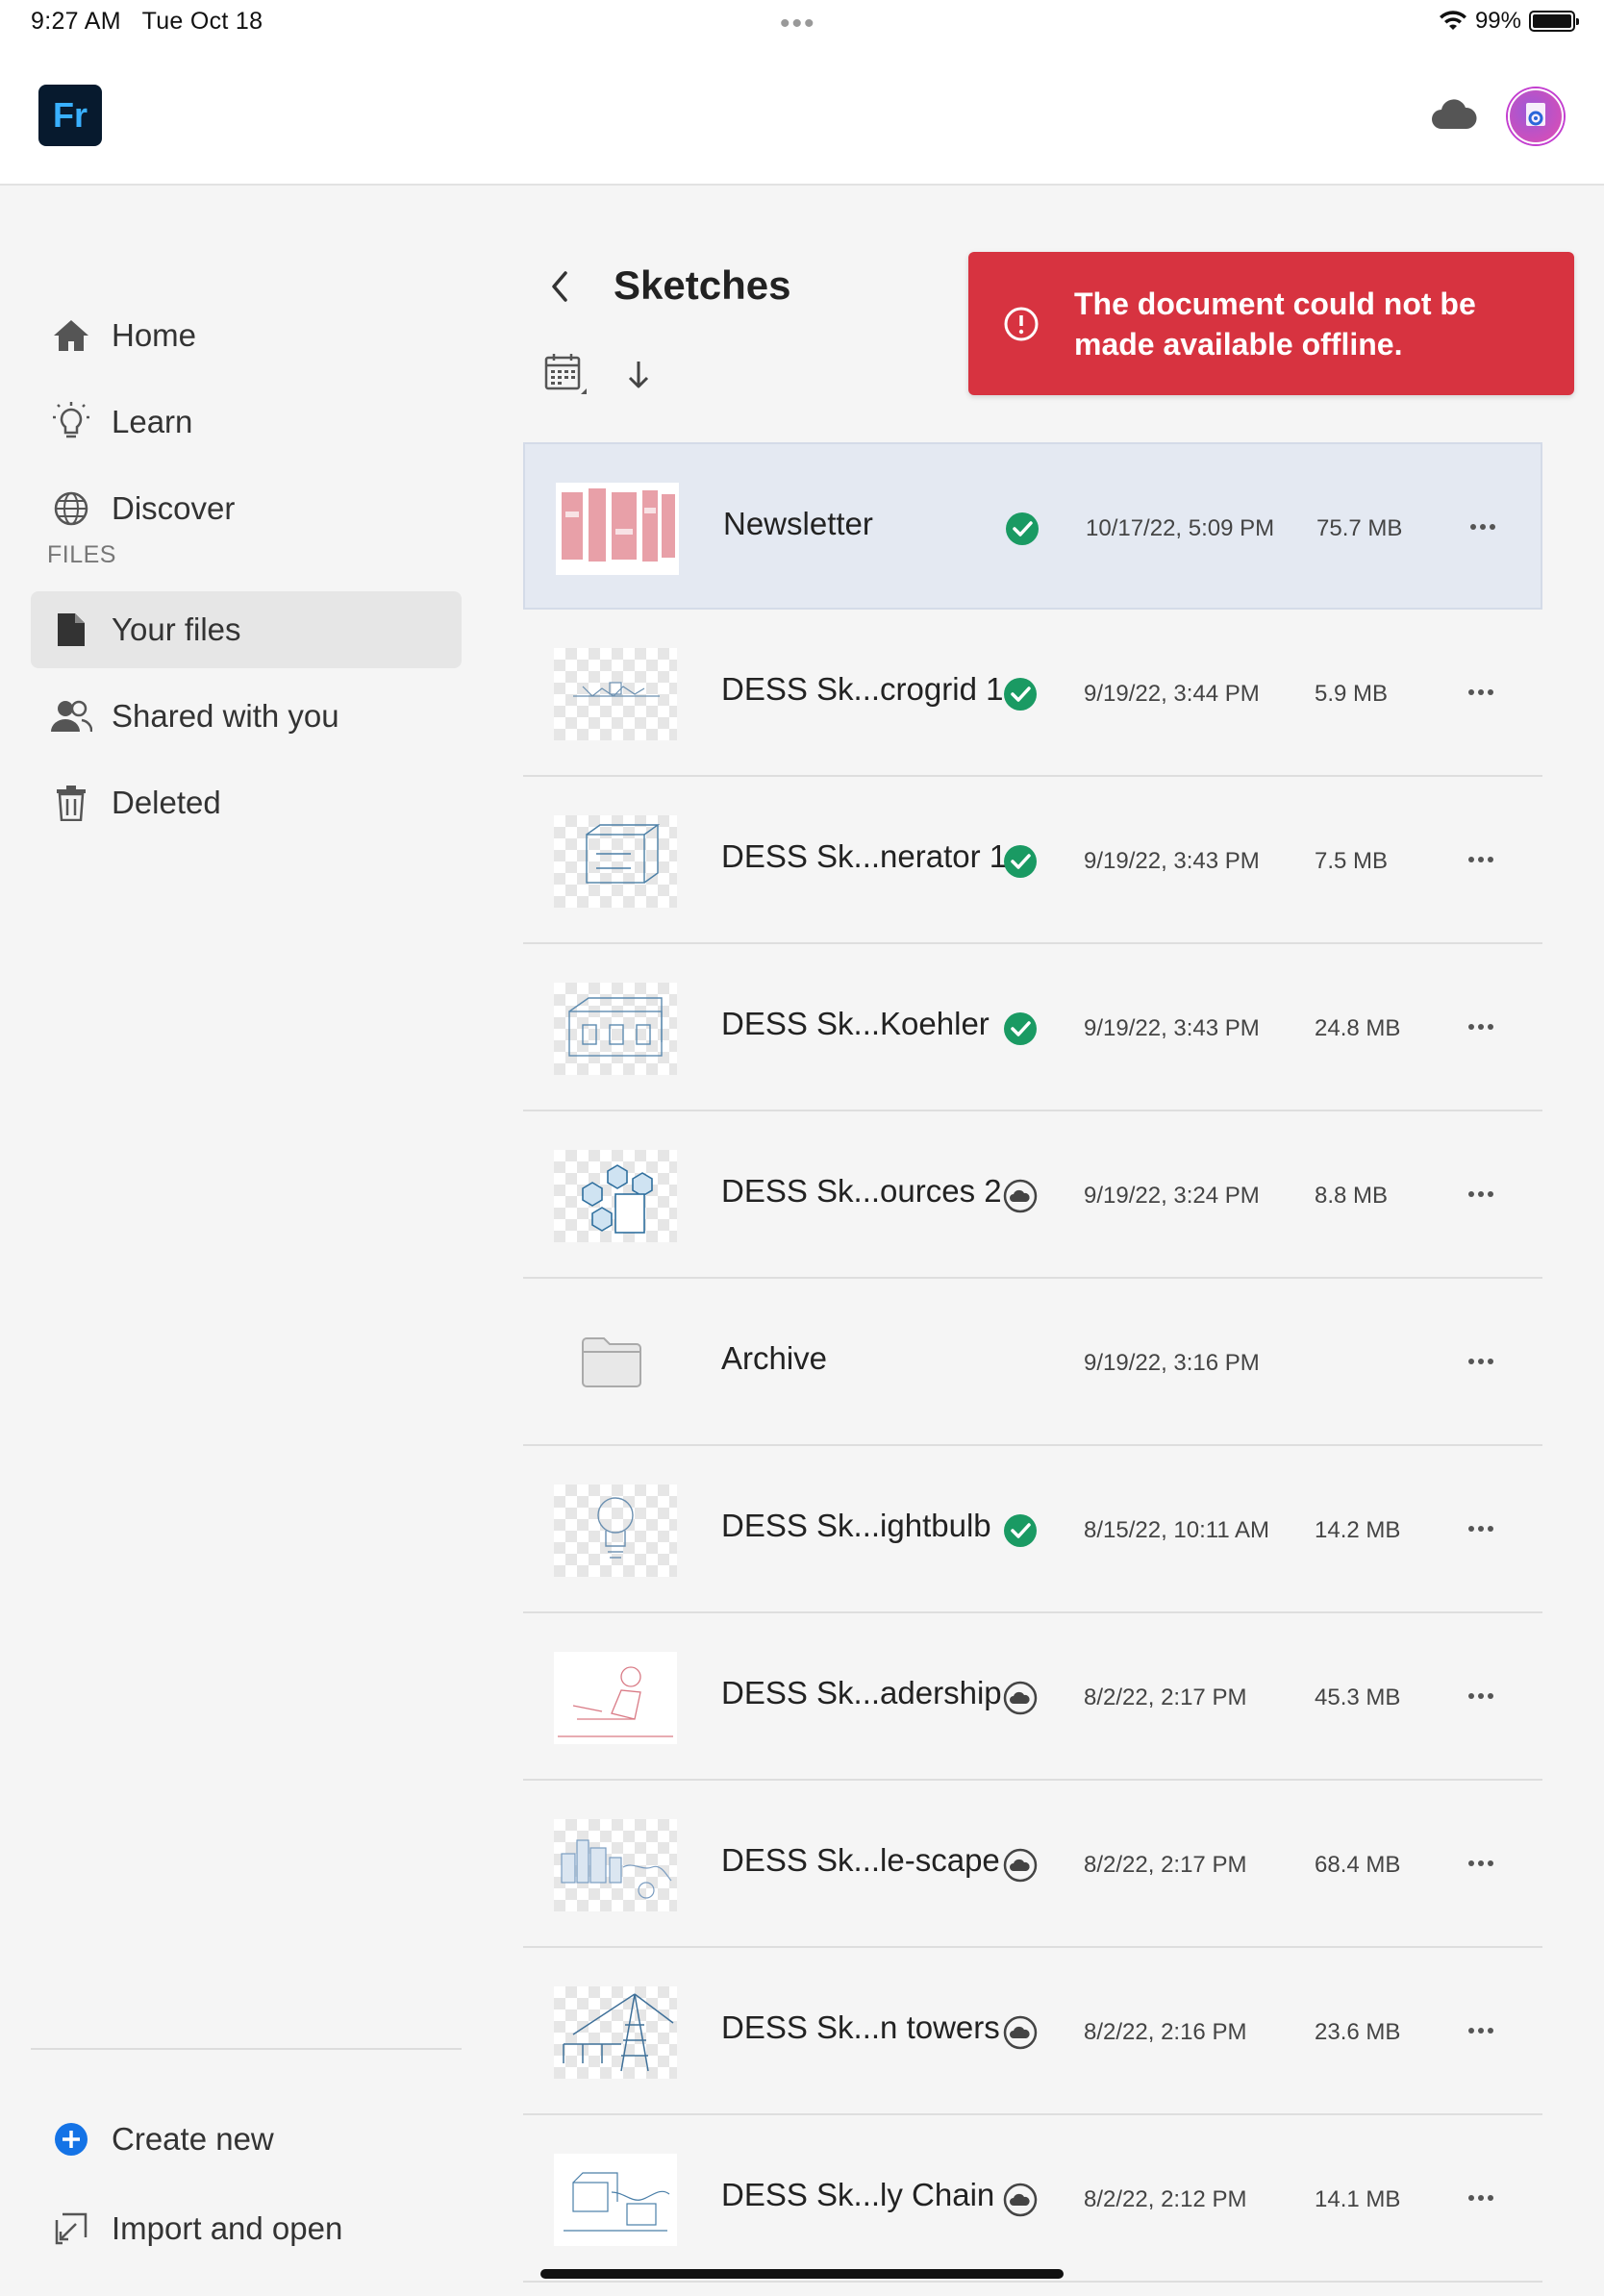 The width and height of the screenshot is (1604, 2296). Describe the element at coordinates (71, 803) in the screenshot. I see `trash-icon` at that location.